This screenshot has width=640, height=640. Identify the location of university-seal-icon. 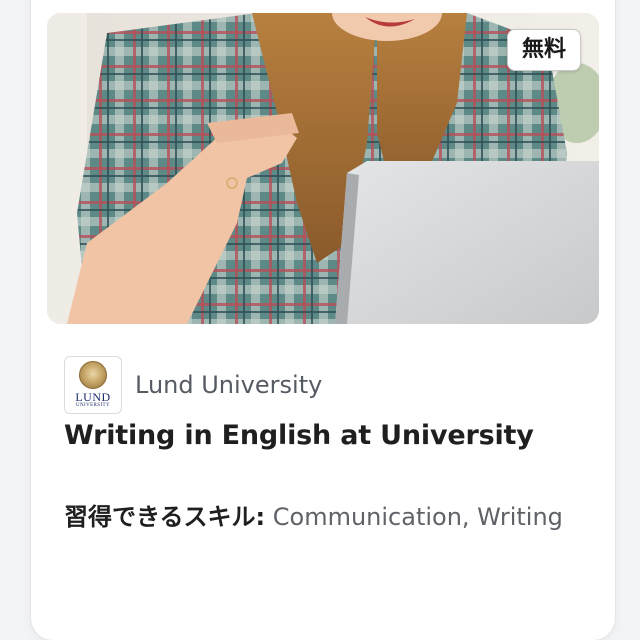
(93, 375).